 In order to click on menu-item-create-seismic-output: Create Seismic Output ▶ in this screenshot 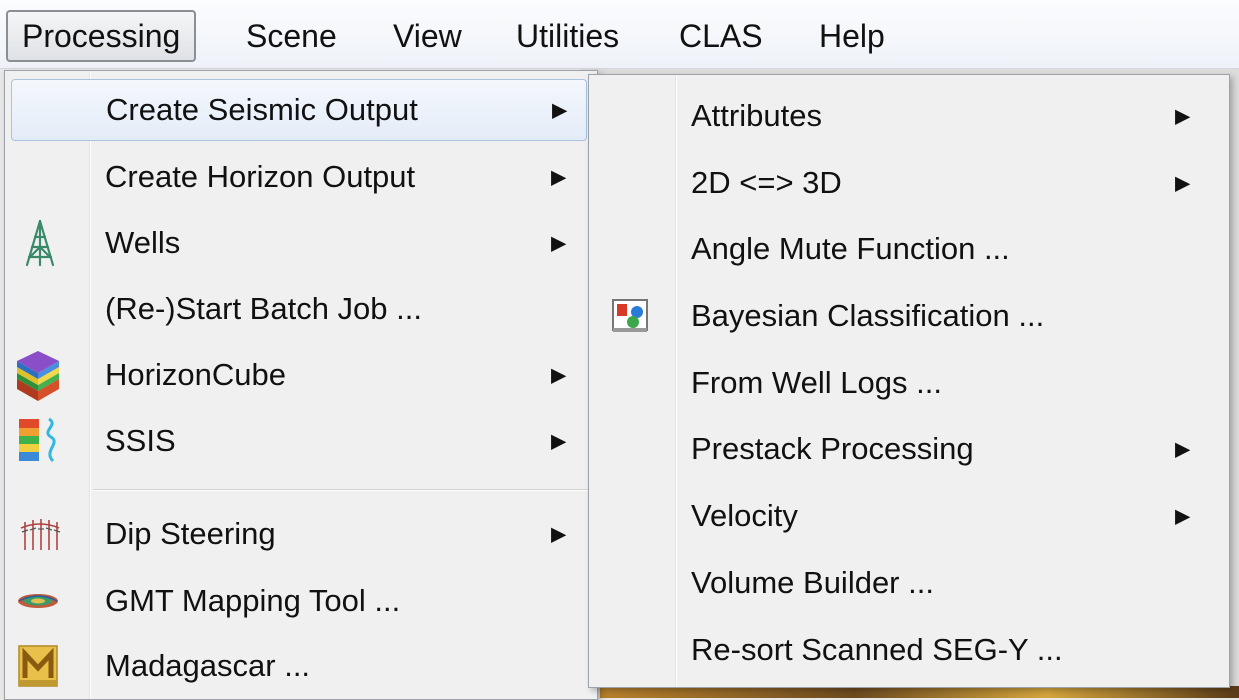, I will do `click(299, 110)`.